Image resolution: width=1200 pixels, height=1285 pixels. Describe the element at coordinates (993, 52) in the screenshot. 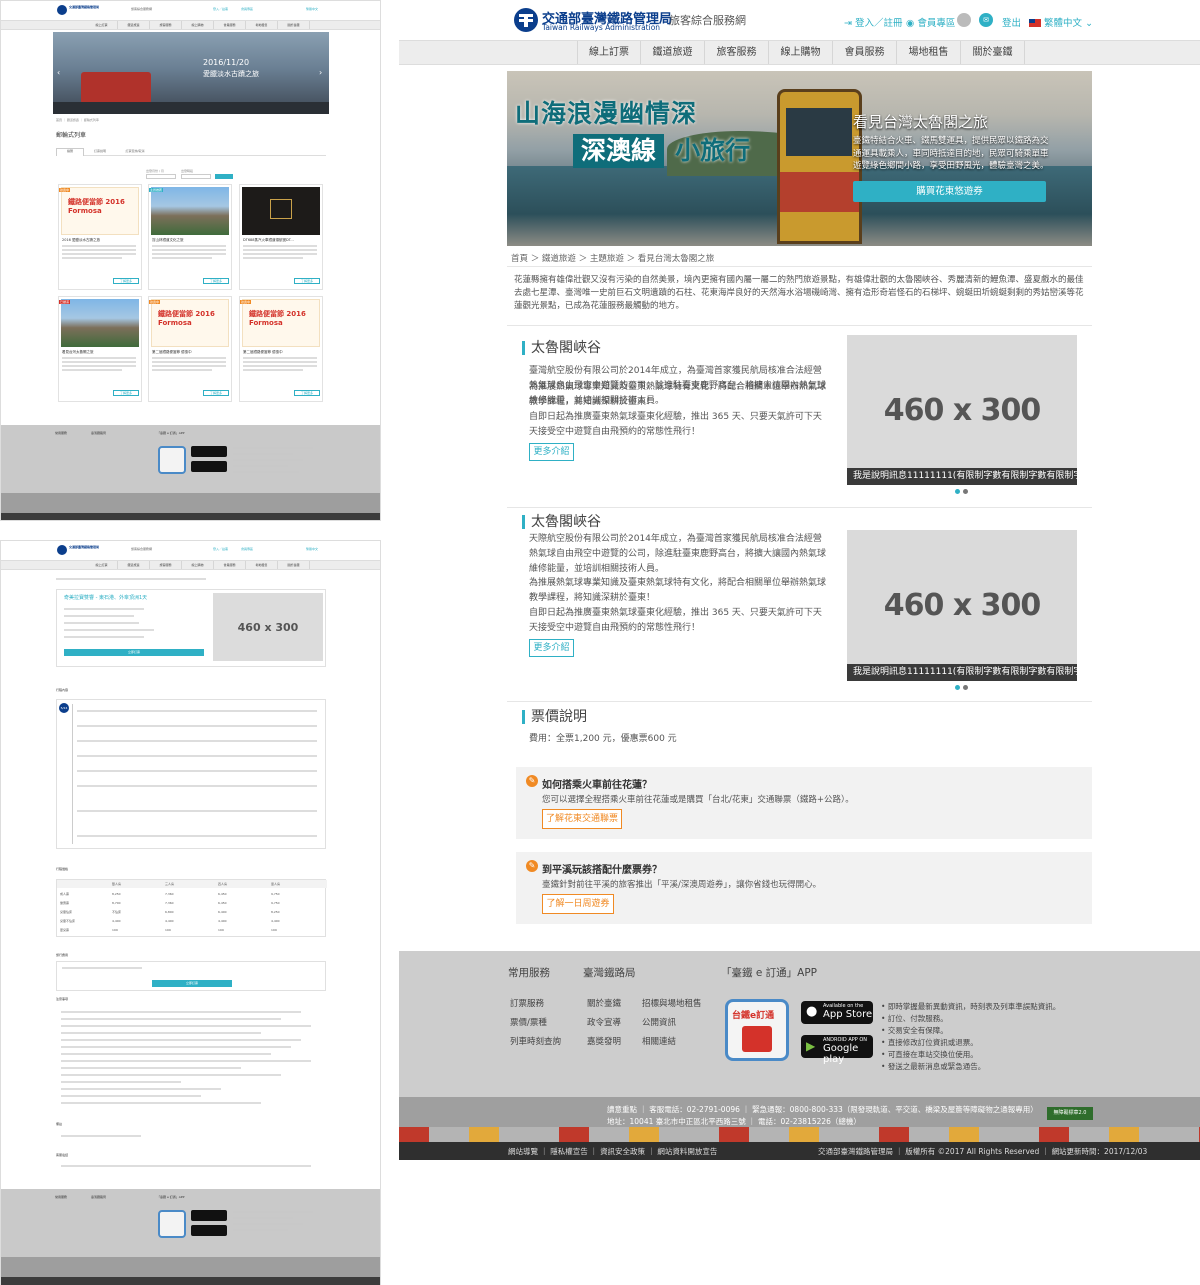

I see `nav-item-about: 關於臺鐵` at that location.